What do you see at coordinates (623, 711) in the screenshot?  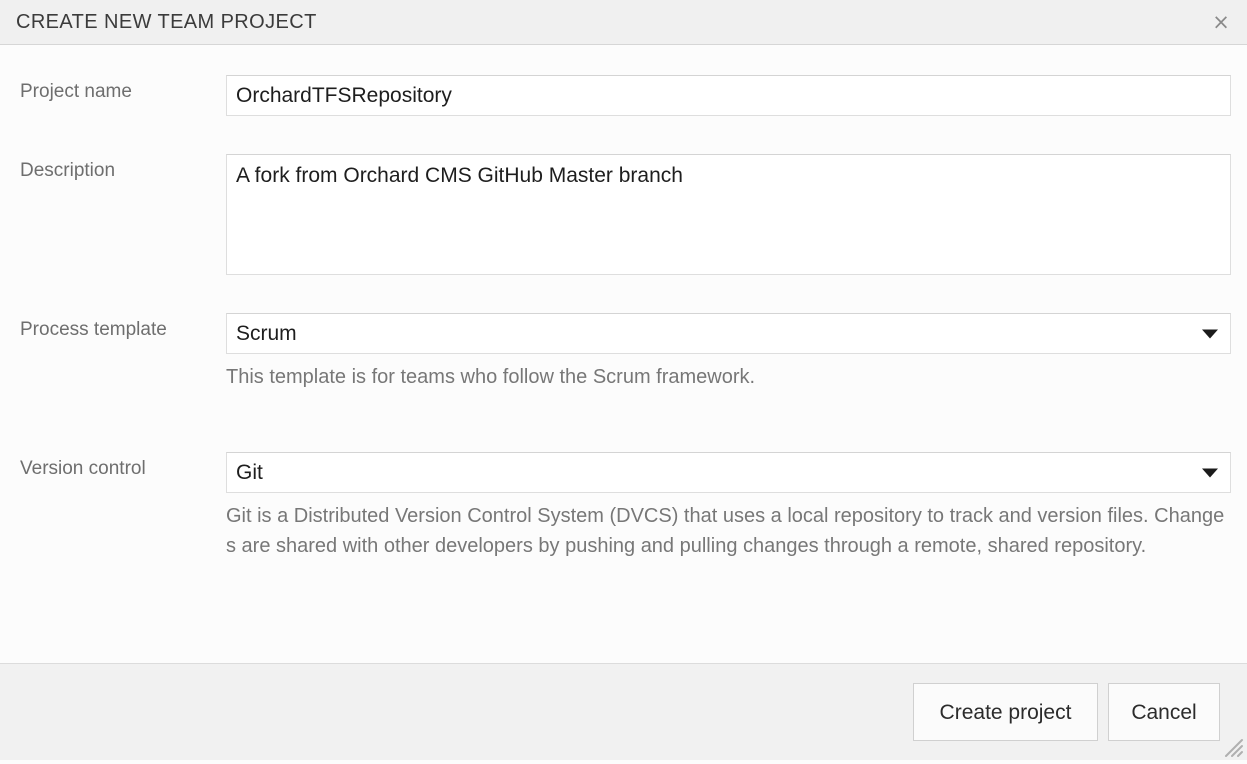 I see `dialog-footer: Create project Cancel` at bounding box center [623, 711].